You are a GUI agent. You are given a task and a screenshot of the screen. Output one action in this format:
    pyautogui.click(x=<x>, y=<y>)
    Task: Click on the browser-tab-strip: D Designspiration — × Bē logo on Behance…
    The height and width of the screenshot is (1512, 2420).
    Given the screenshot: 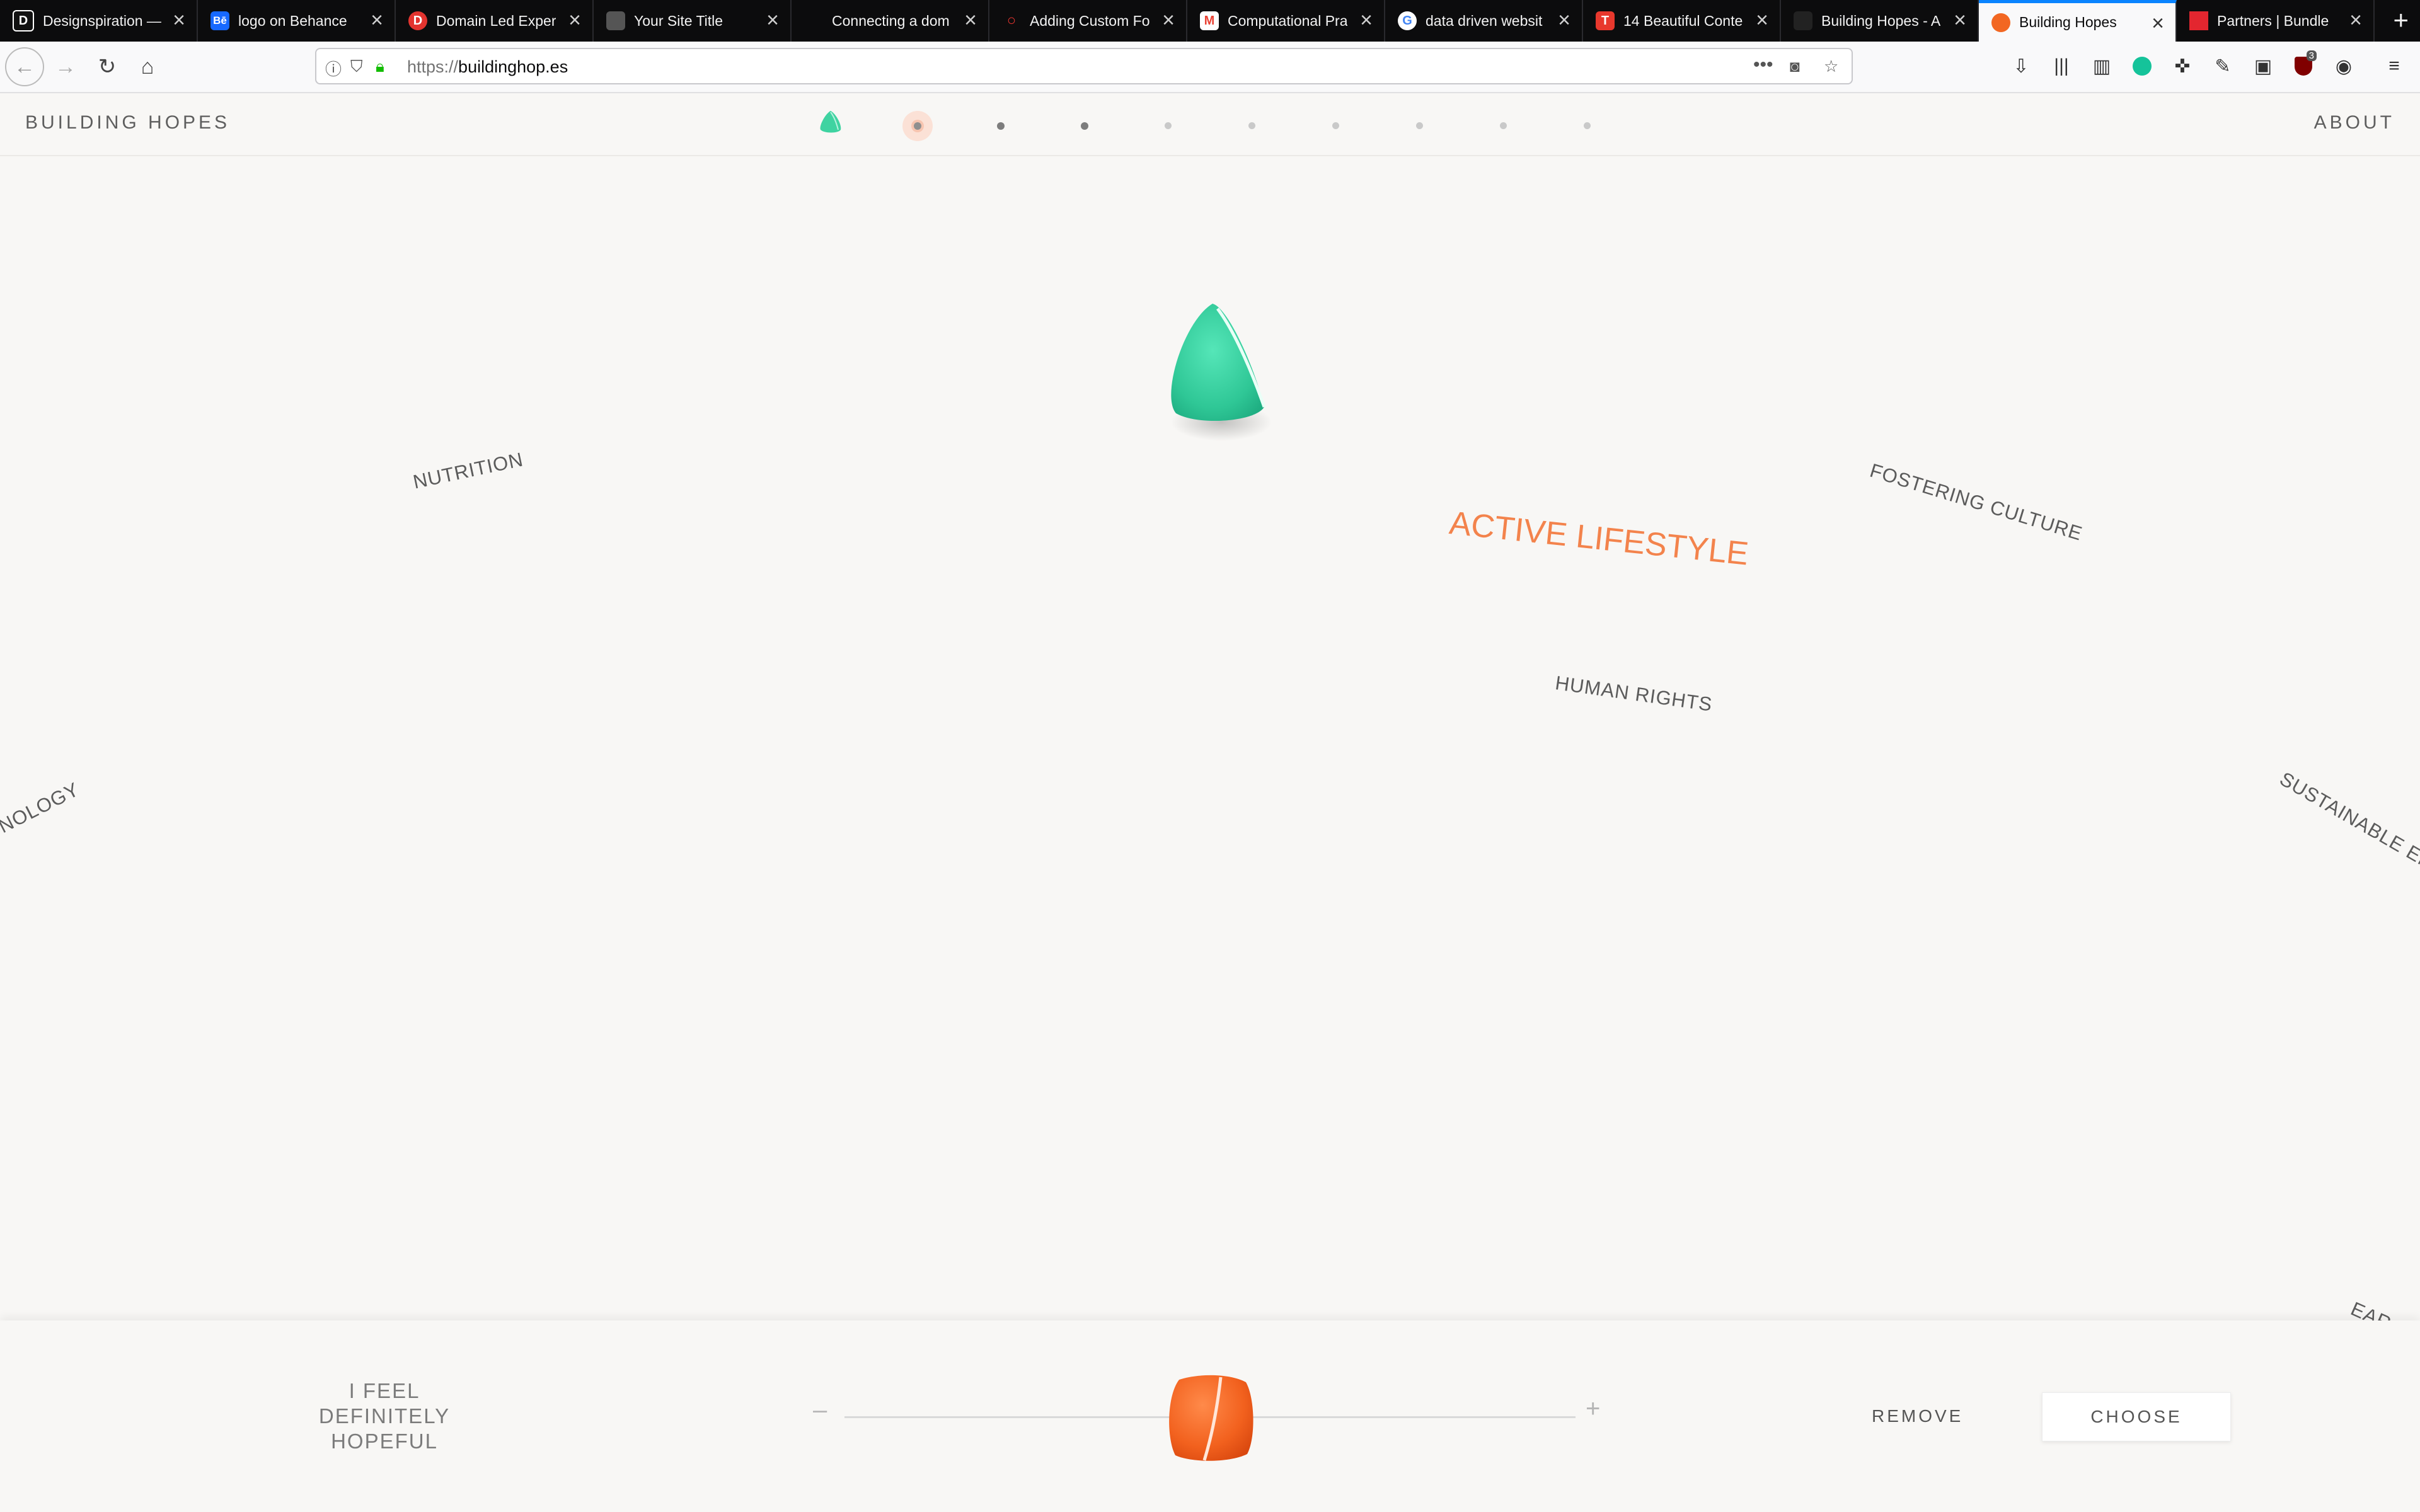 What is the action you would take?
    pyautogui.click(x=1210, y=21)
    